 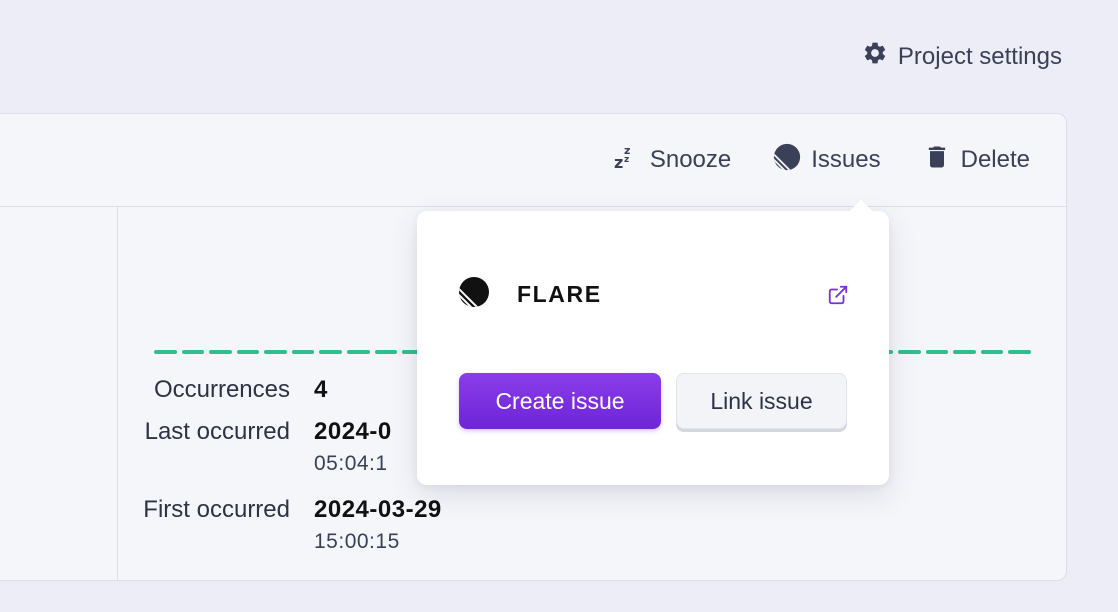 What do you see at coordinates (533, 160) in the screenshot?
I see `card-toolbar: z z z Snooze Issues Delete` at bounding box center [533, 160].